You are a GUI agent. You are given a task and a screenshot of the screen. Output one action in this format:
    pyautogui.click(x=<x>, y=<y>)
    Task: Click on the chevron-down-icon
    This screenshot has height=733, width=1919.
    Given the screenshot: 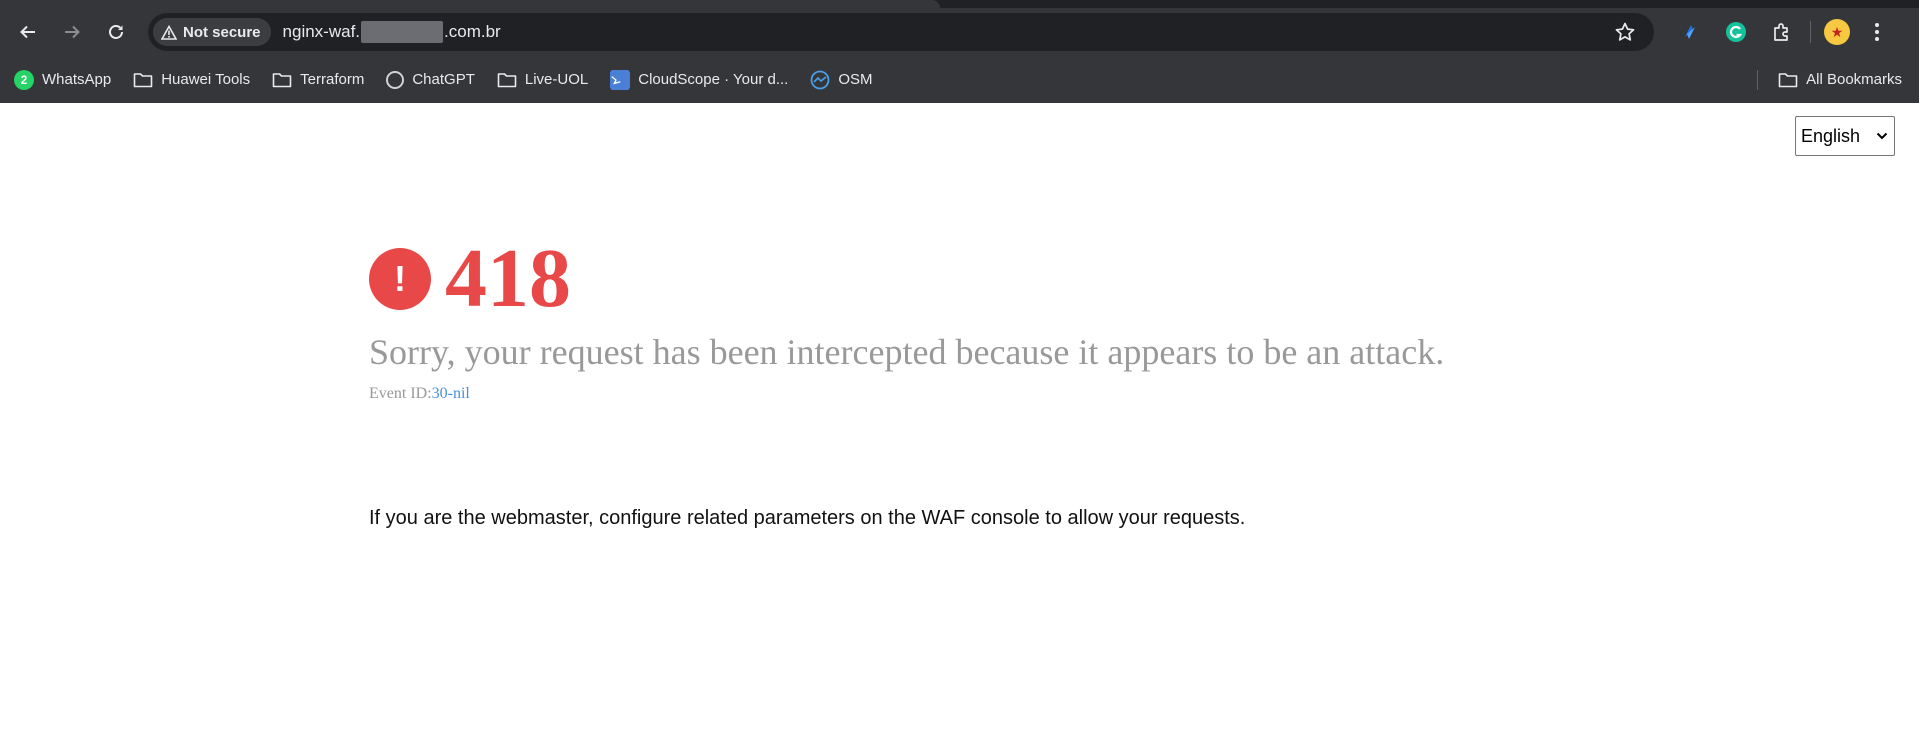 What is the action you would take?
    pyautogui.click(x=1882, y=136)
    